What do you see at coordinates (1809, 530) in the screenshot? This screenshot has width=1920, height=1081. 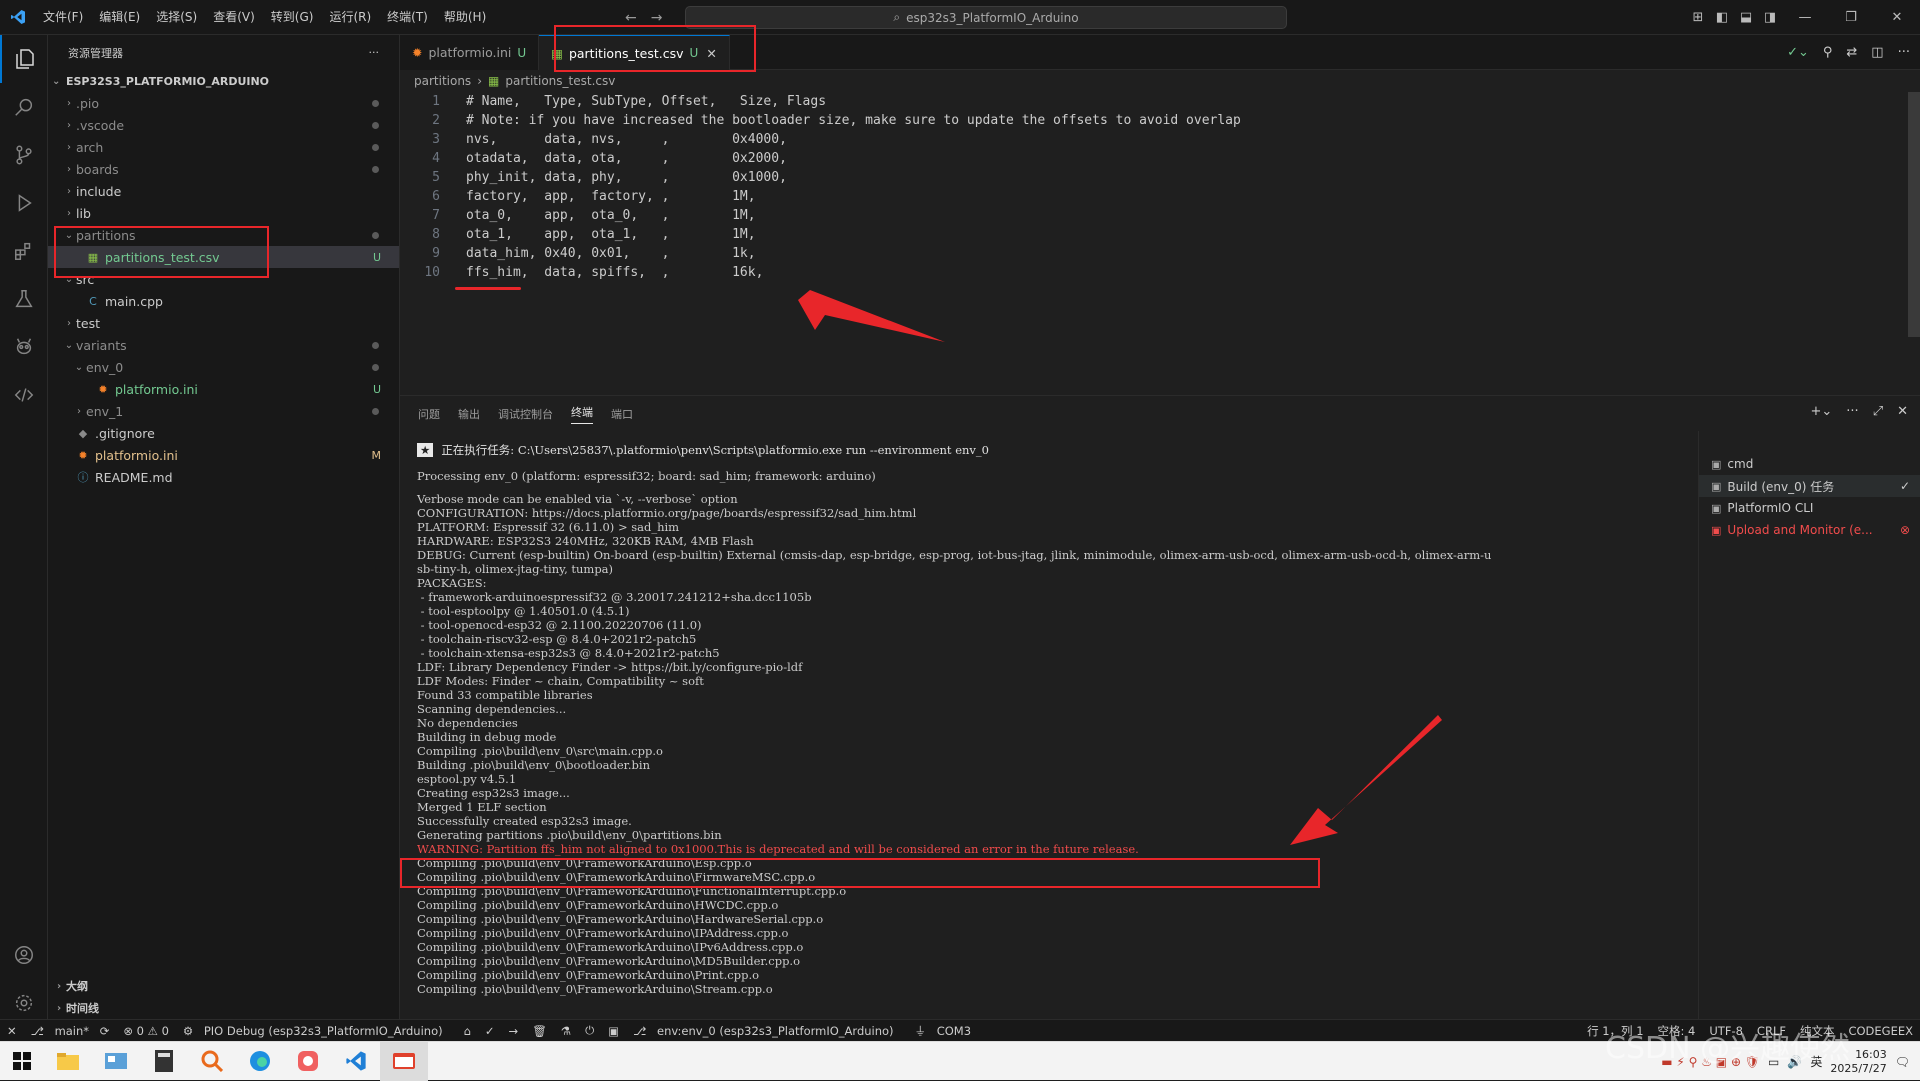 I see `terminal-list-item: ▣ Upload and Monitor (e... ⊗` at bounding box center [1809, 530].